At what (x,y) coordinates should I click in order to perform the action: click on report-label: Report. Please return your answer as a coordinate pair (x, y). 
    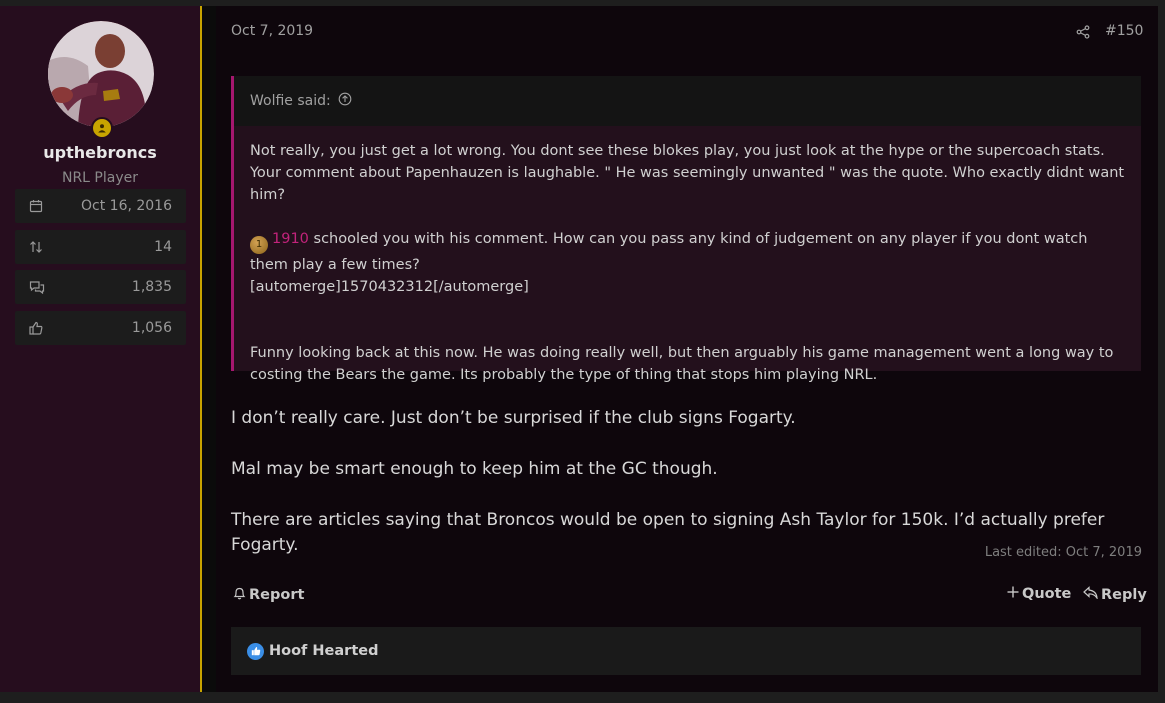
    Looking at the image, I should click on (277, 595).